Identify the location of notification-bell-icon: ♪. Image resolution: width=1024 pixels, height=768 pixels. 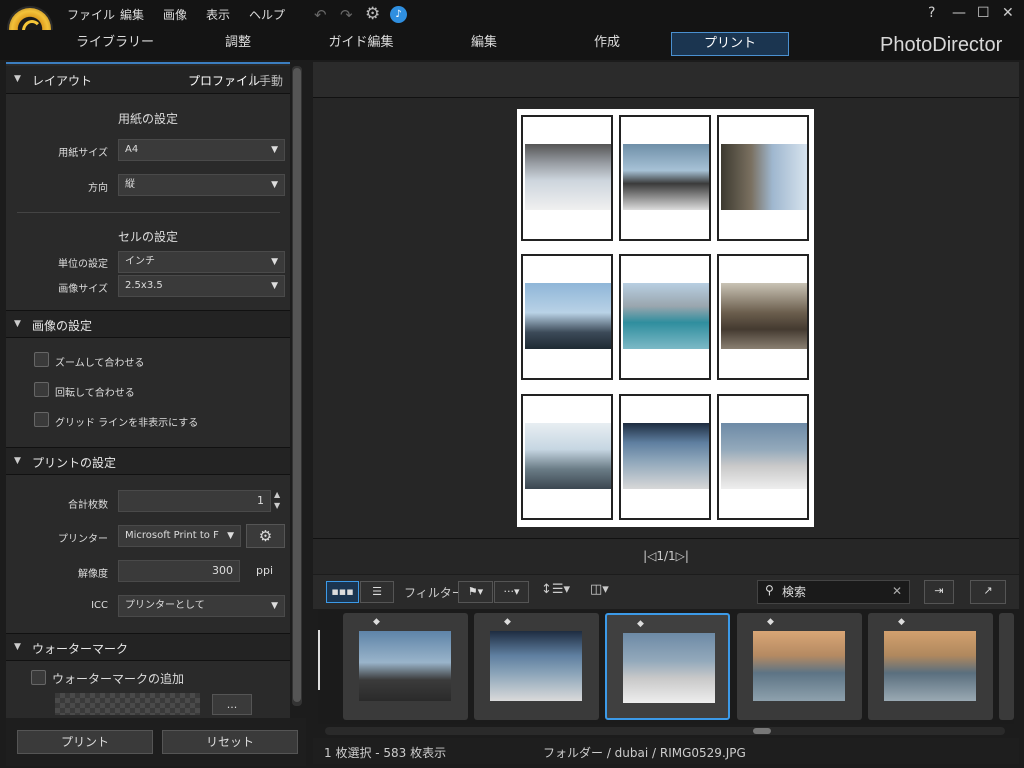
(398, 14).